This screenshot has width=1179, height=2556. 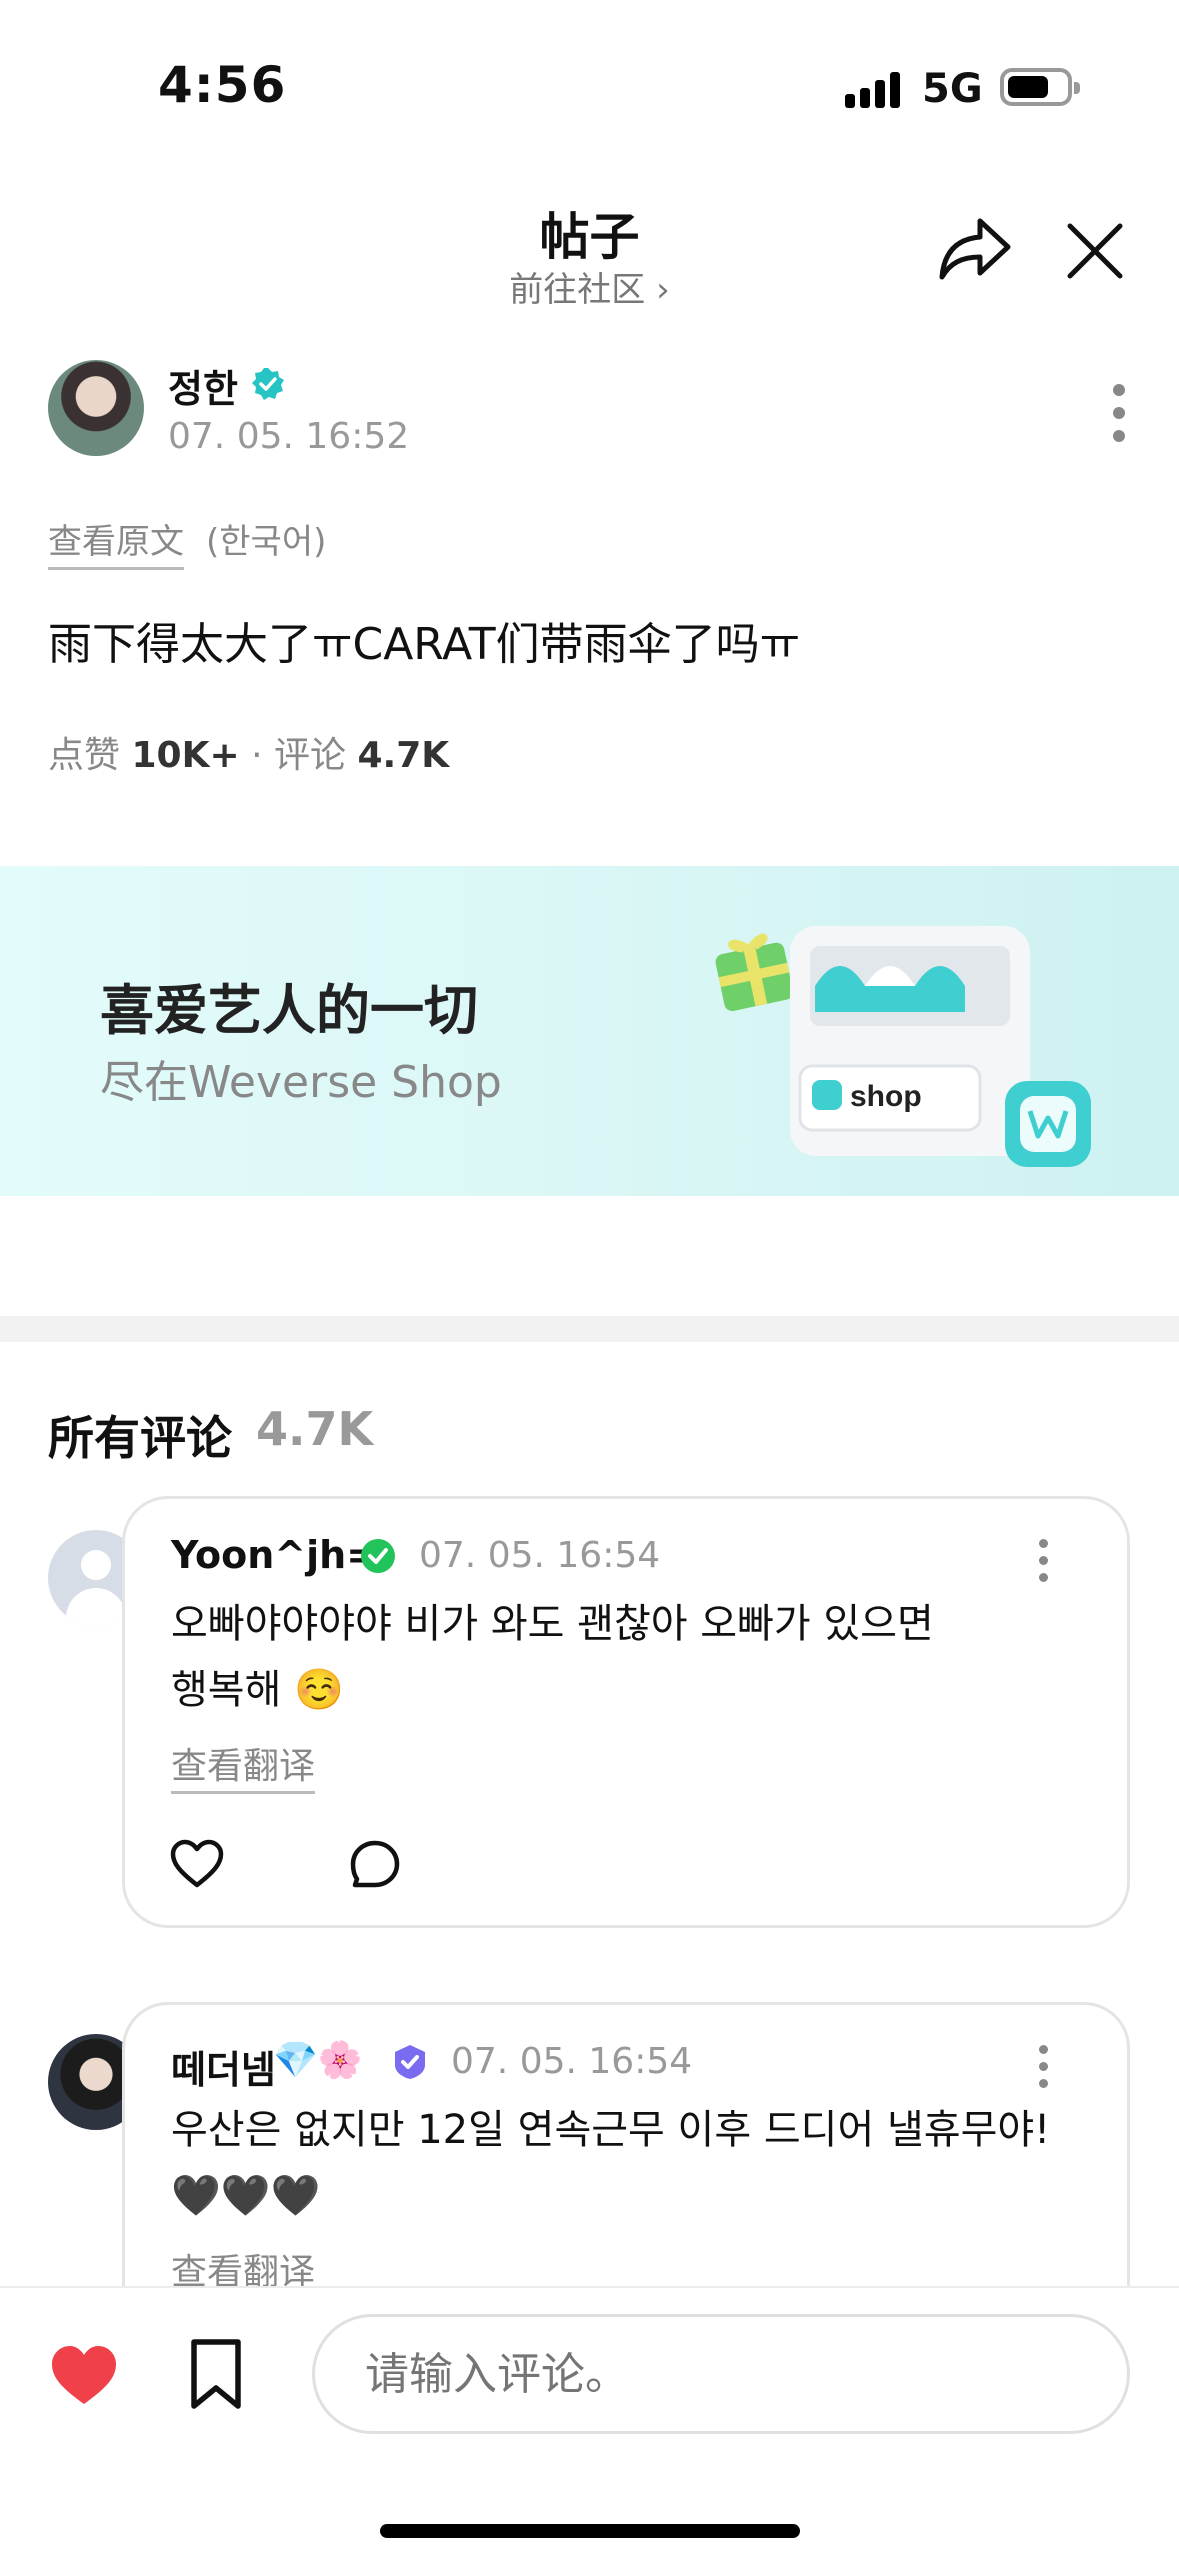 What do you see at coordinates (631, 2163) in the screenshot?
I see `comment-text: 우산은 없지만 12일 연속근무 이후 드디어 낼휴무야! 🖤🖤🖤` at bounding box center [631, 2163].